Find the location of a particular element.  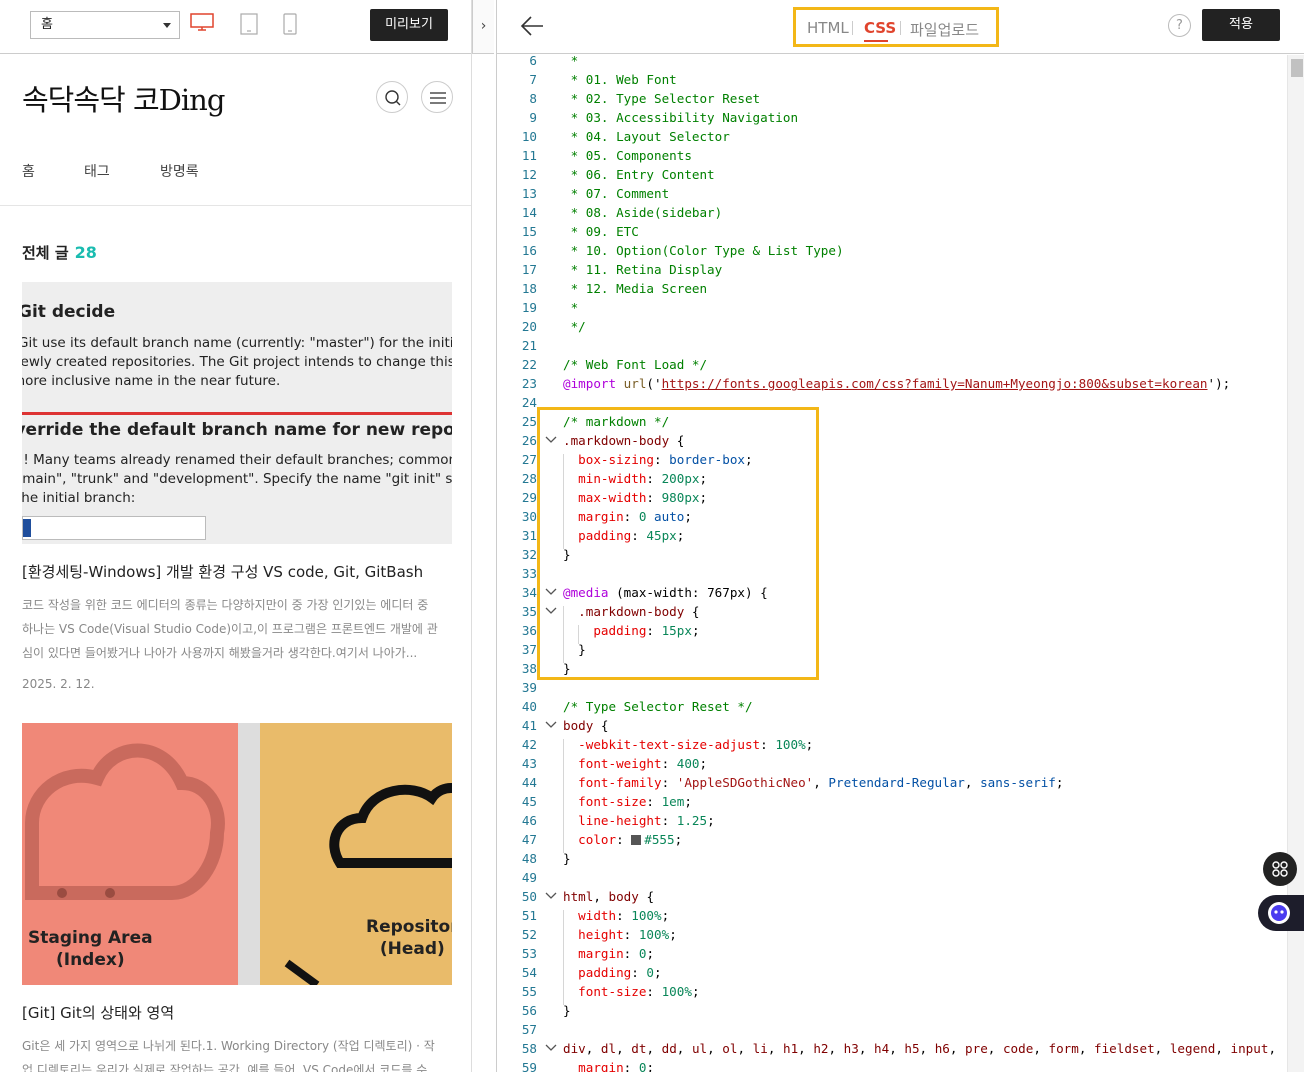

scrollbar-thumb is located at coordinates (1297, 68).